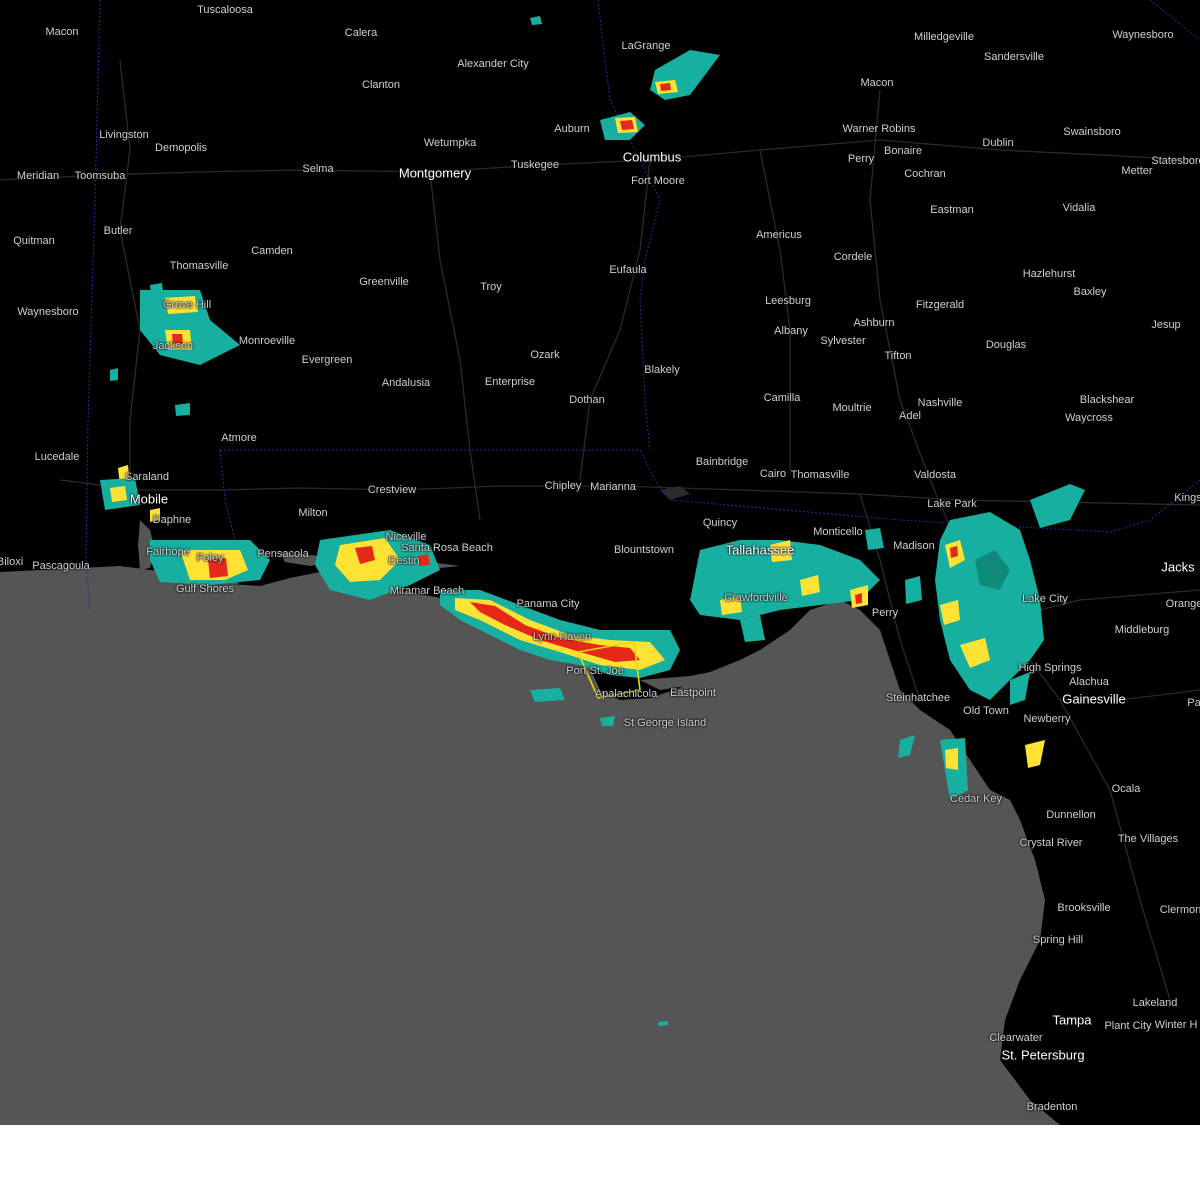  Describe the element at coordinates (1051, 843) in the screenshot. I see `city-label: Crystal River` at that location.